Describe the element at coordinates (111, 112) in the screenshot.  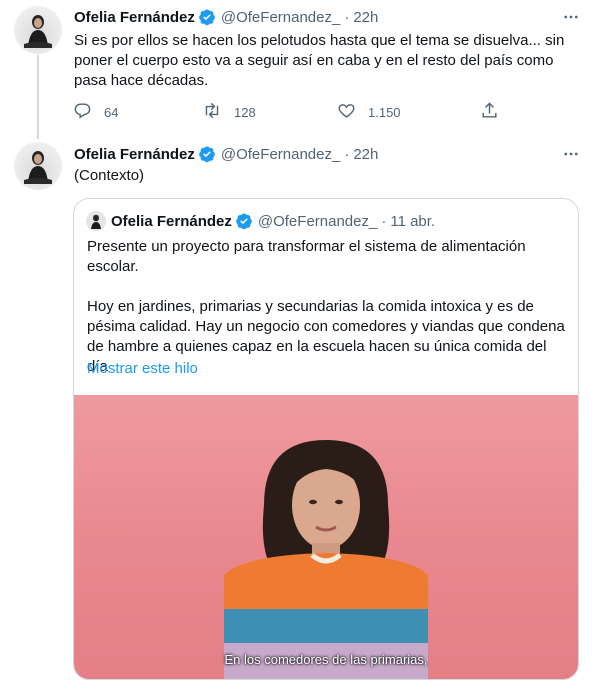
I see `reply-count: 64` at that location.